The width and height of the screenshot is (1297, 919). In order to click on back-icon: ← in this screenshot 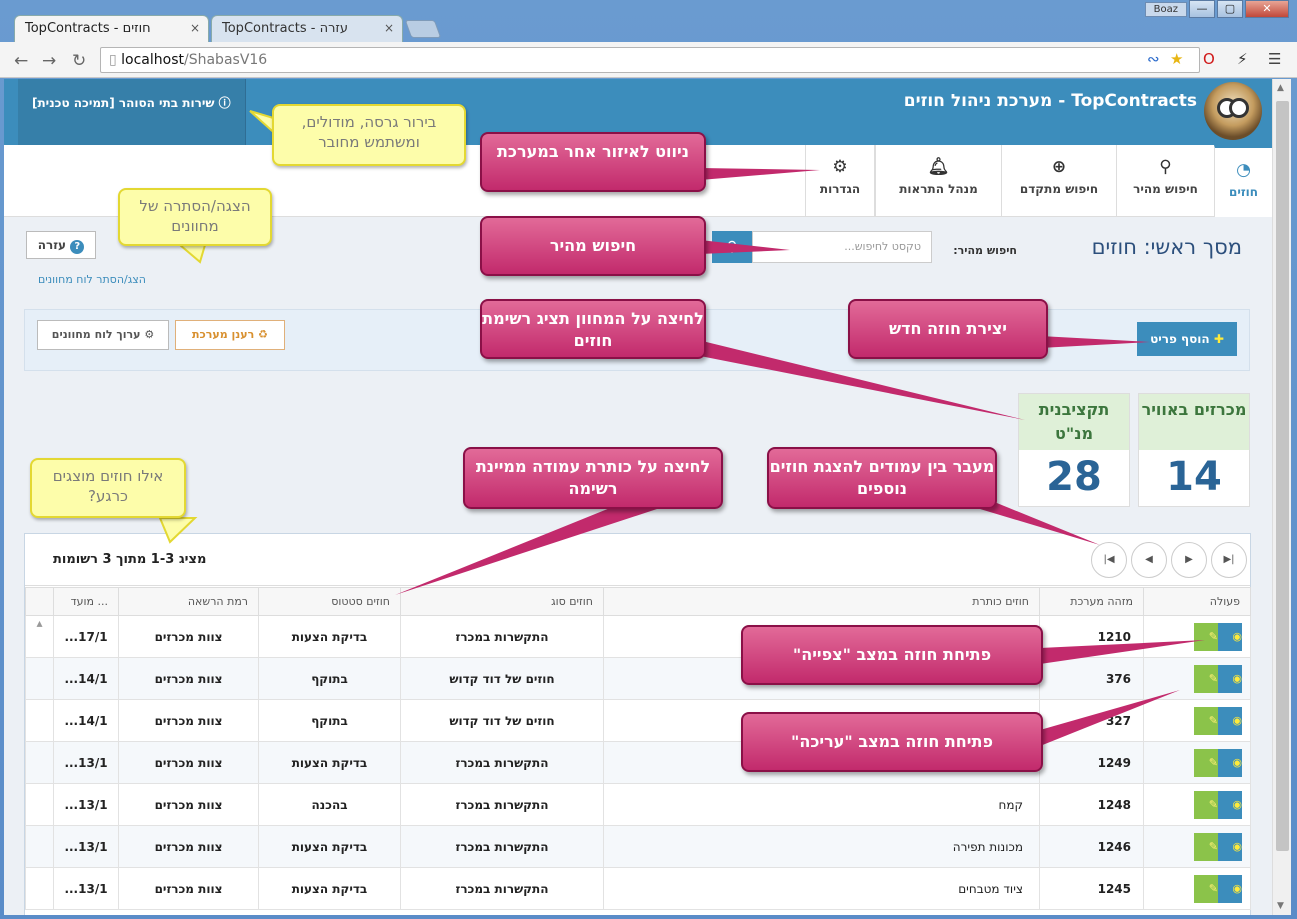, I will do `click(21, 61)`.